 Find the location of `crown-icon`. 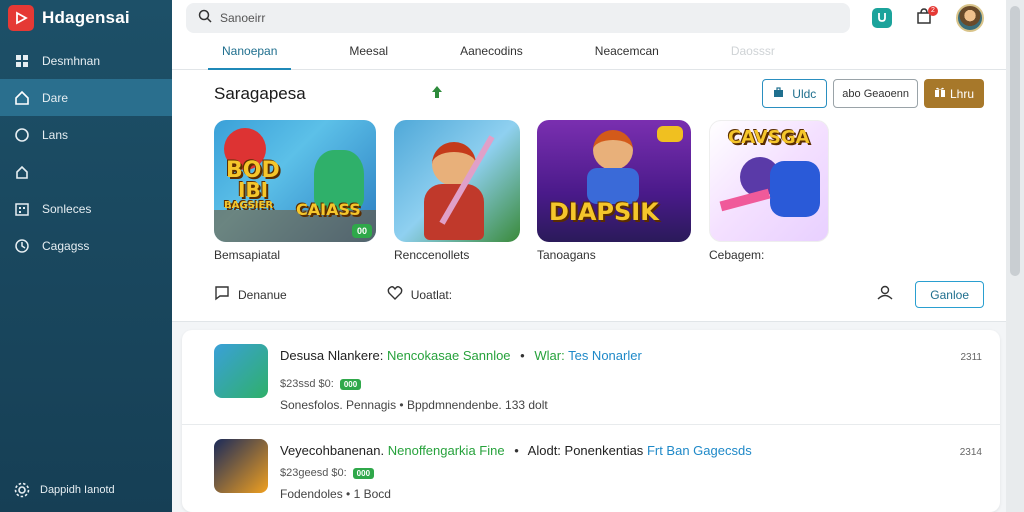

crown-icon is located at coordinates (437, 94).